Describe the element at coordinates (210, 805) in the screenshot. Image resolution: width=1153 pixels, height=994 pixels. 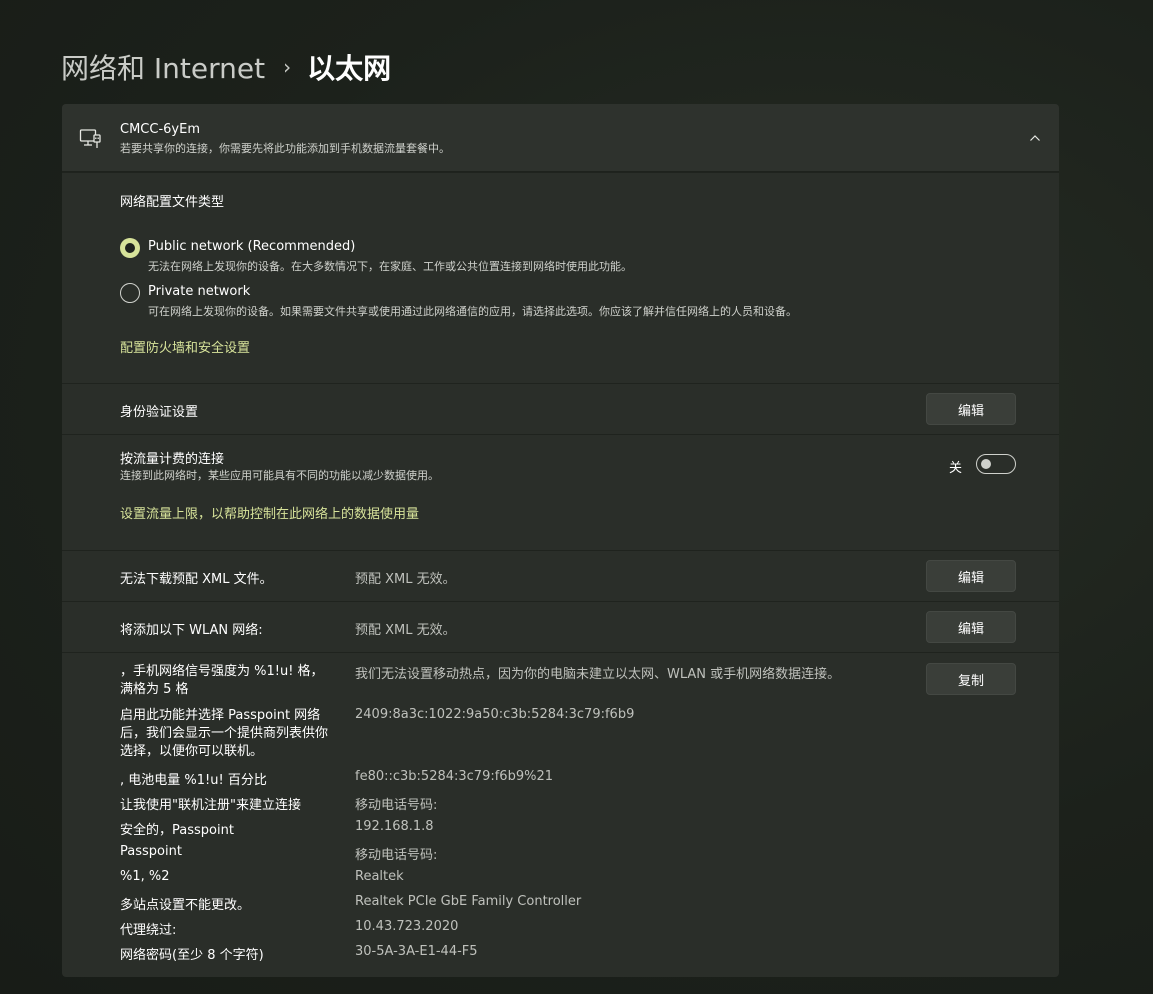
I see `property-label: 让我使用"联机注册"来建立连接` at that location.